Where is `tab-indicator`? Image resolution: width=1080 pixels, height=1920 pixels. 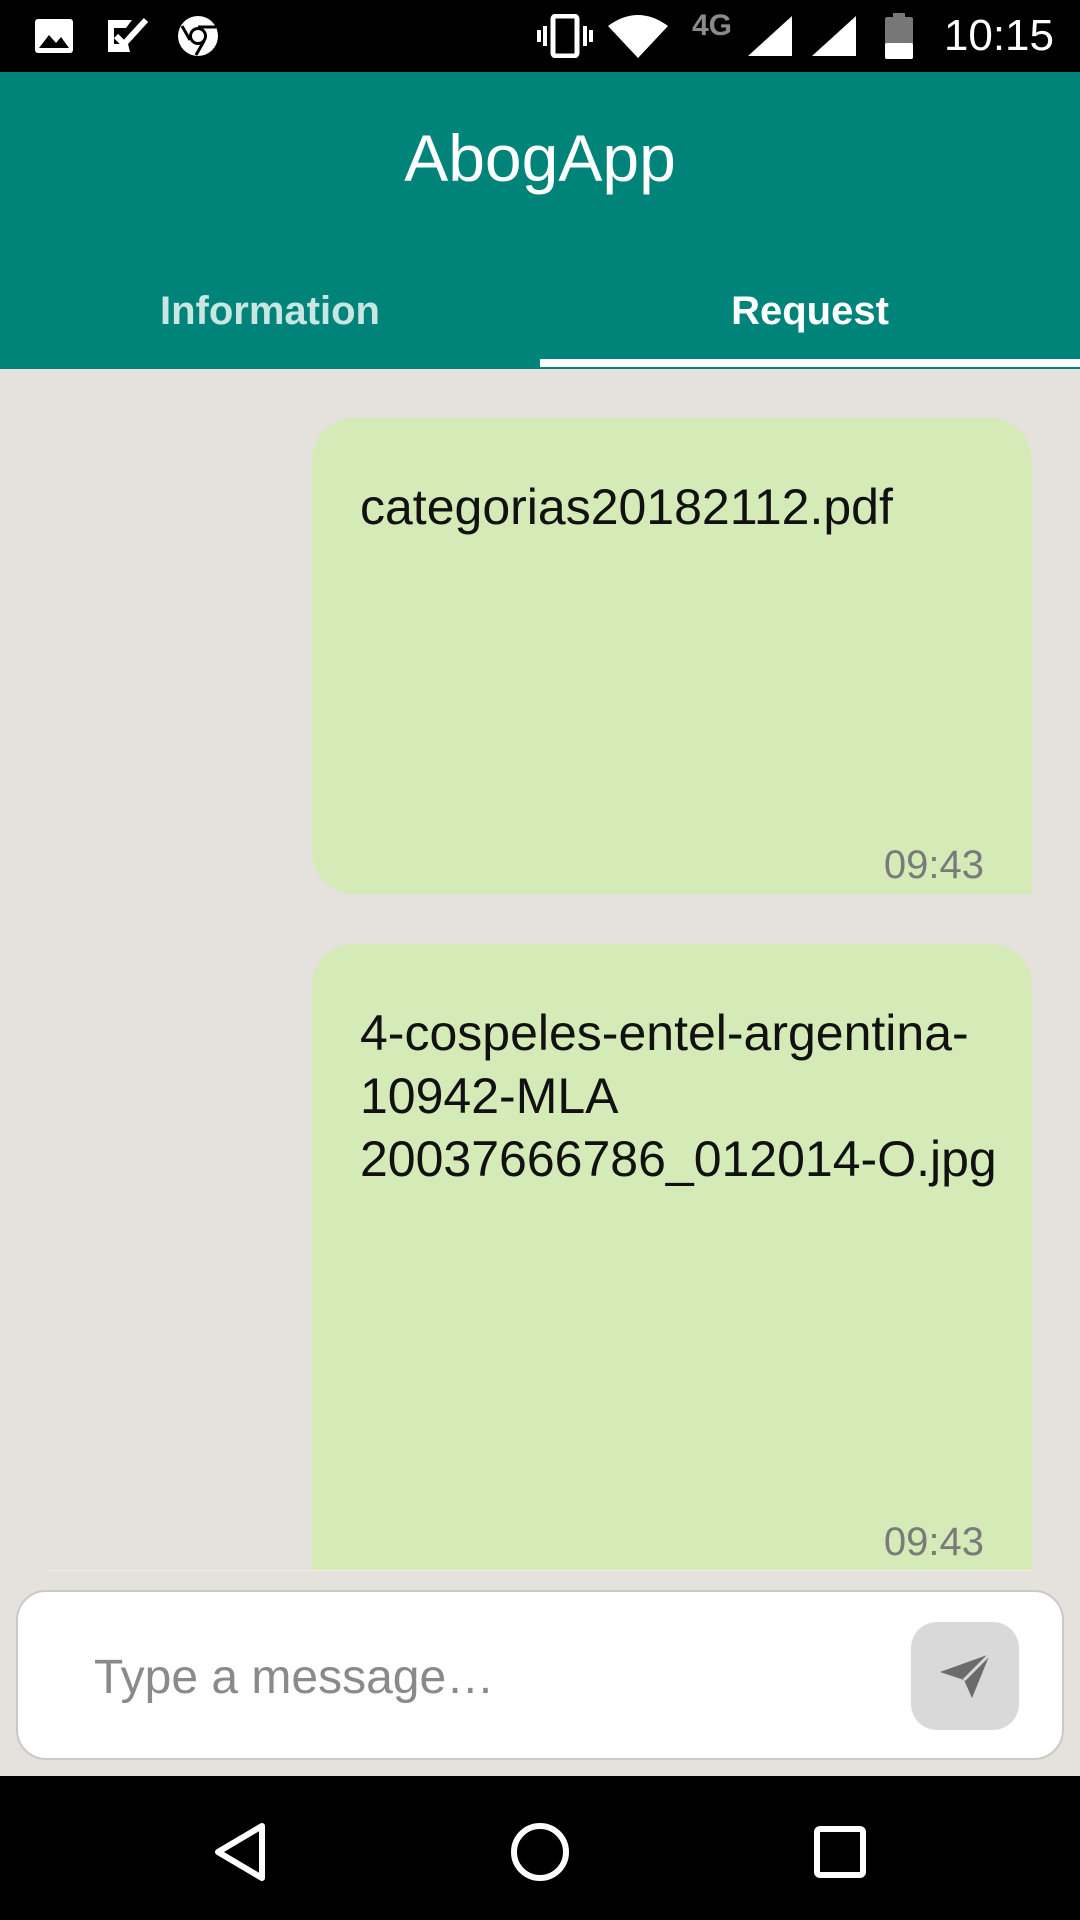 tab-indicator is located at coordinates (810, 363).